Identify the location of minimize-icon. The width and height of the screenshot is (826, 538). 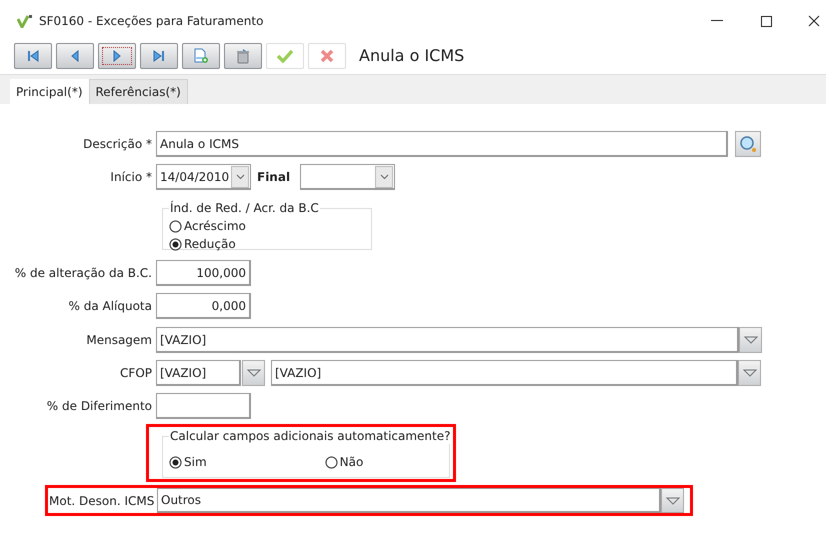
(717, 21).